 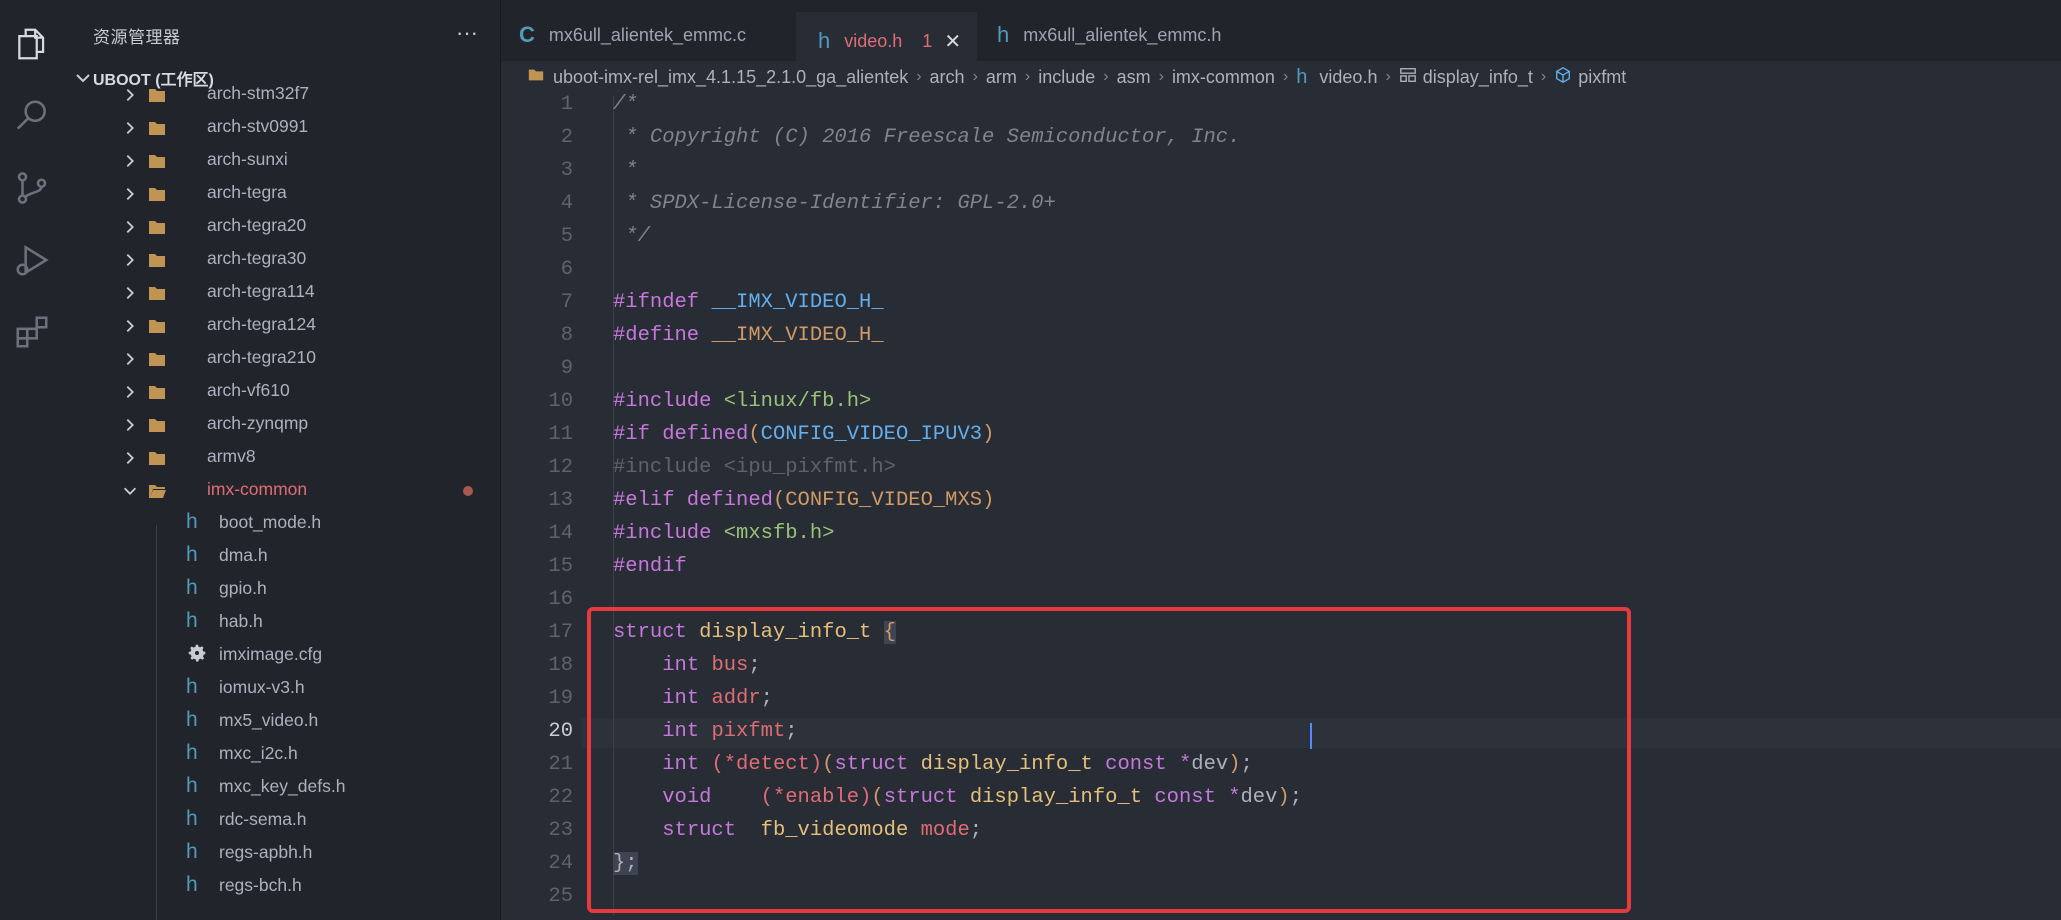 I want to click on breadcrumb-field: pixfmt, so click(x=1602, y=77).